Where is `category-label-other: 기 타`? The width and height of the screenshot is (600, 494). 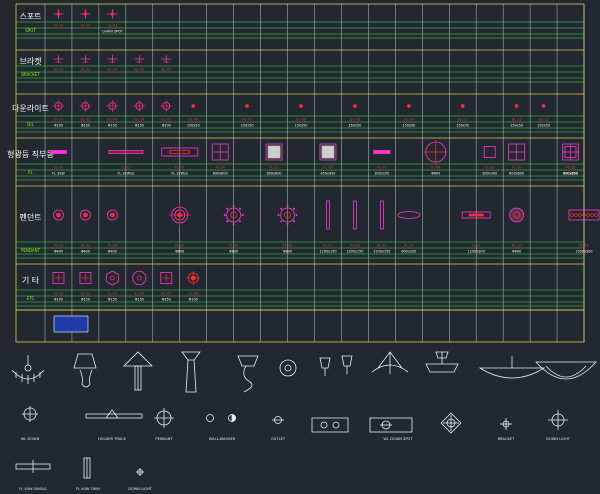
category-label-other: 기 타 is located at coordinates (31, 280).